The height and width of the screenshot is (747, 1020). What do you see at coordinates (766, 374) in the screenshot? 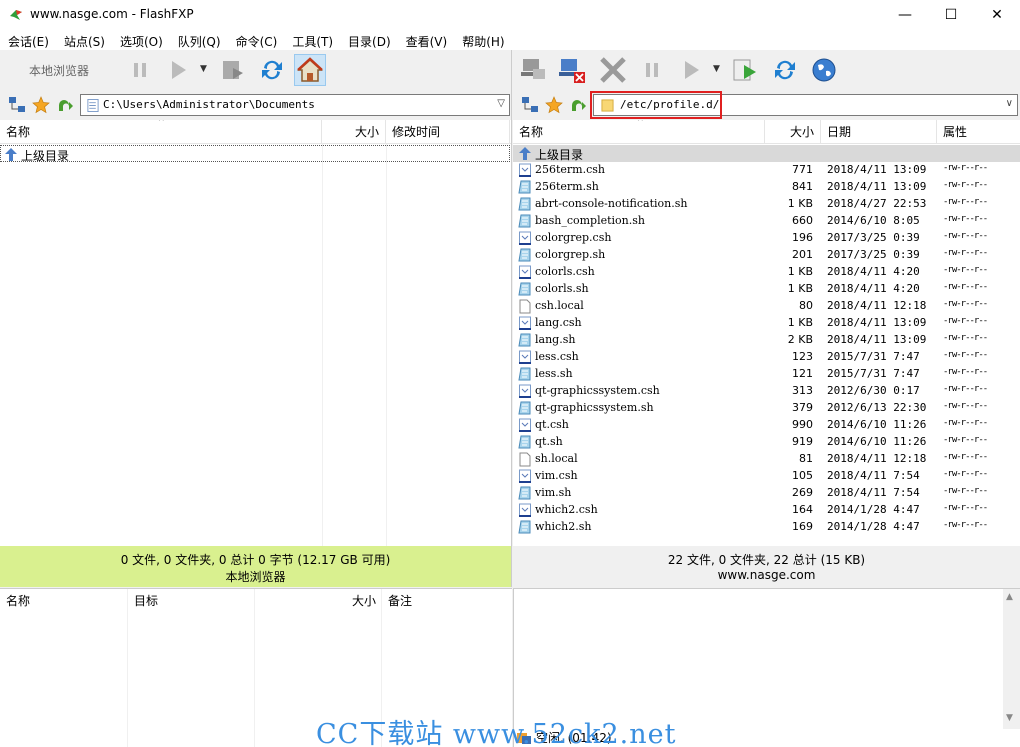
I see `file-row: less.sh 121 2015/7/31 7:47 -rw-r--r--` at bounding box center [766, 374].